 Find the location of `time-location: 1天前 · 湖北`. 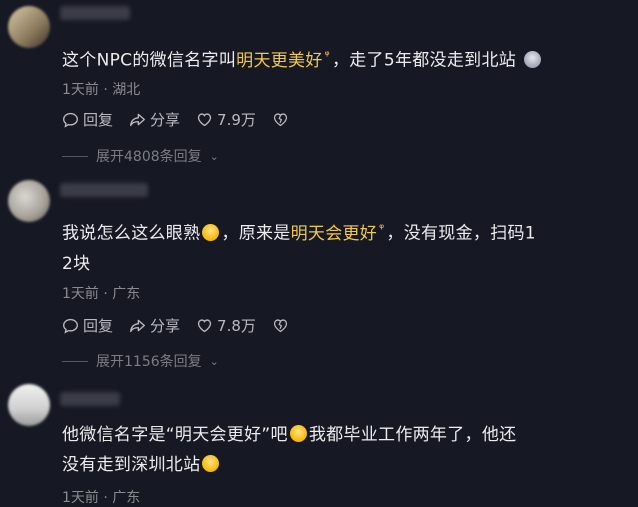

time-location: 1天前 · 湖北 is located at coordinates (101, 90).